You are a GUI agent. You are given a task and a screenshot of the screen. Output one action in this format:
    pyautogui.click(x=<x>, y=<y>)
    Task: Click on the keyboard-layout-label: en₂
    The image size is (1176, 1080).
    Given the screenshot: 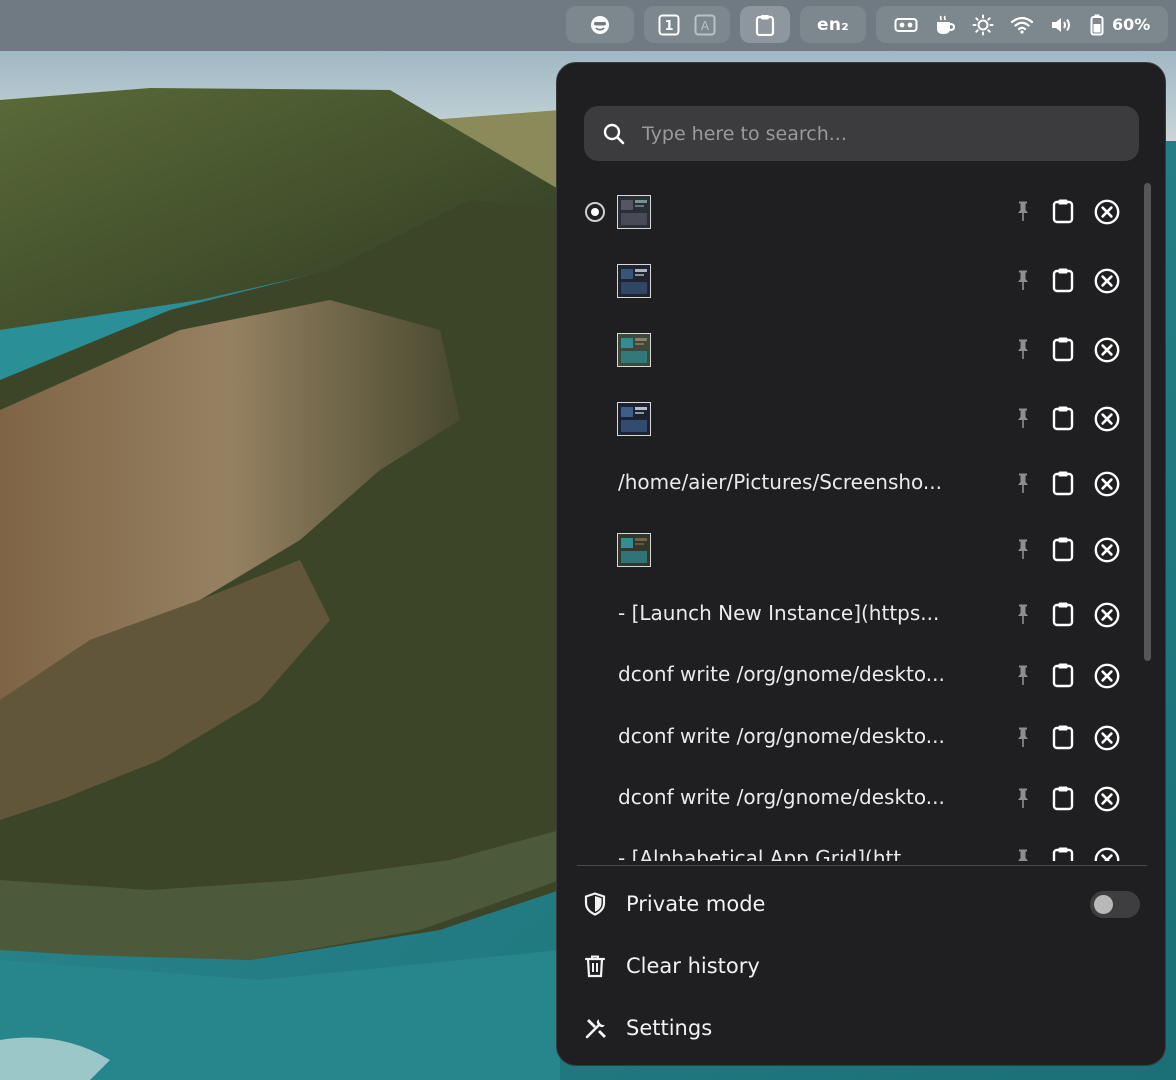 What is the action you would take?
    pyautogui.click(x=833, y=24)
    